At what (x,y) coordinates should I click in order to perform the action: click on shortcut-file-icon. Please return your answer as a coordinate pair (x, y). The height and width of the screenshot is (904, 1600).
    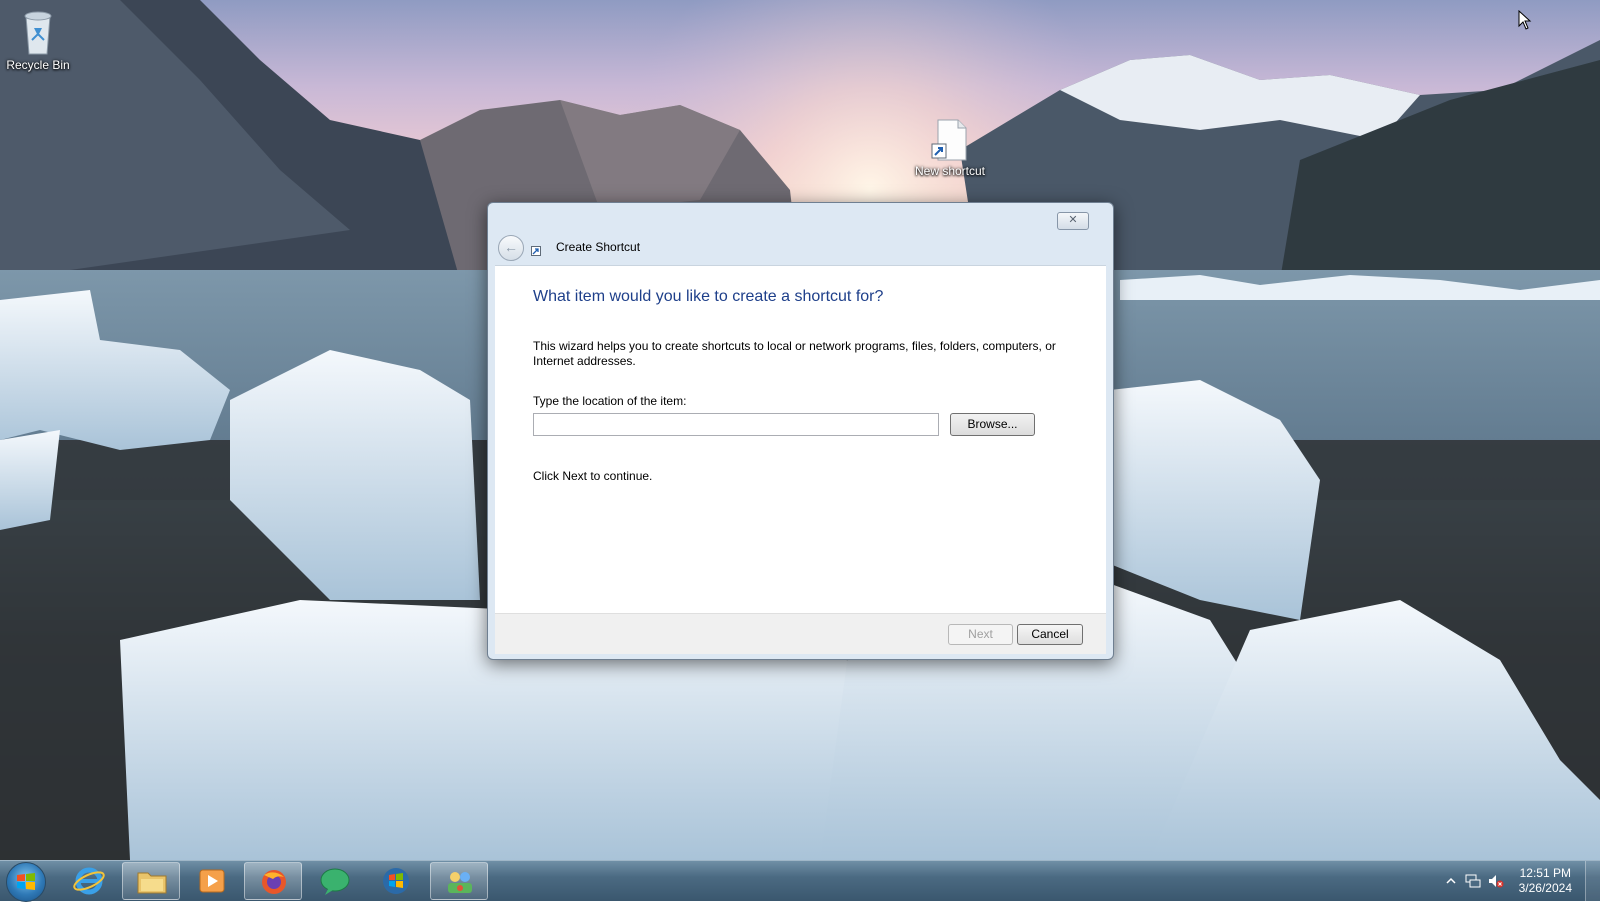
    Looking at the image, I should click on (950, 140).